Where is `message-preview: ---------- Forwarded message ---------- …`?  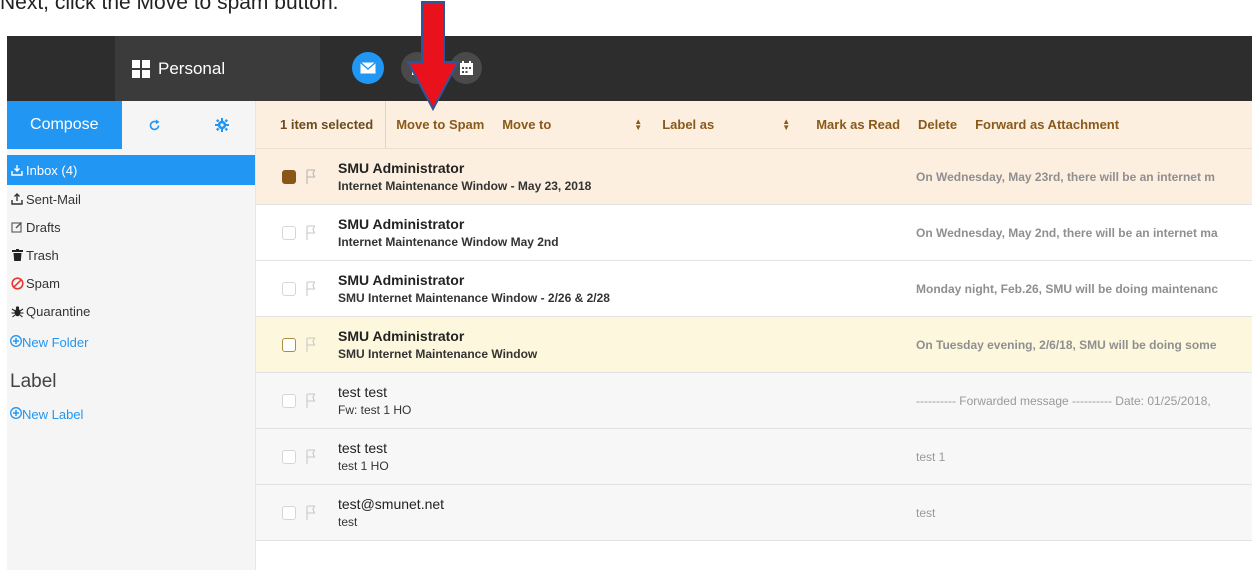 message-preview: ---------- Forwarded message ---------- … is located at coordinates (1063, 401).